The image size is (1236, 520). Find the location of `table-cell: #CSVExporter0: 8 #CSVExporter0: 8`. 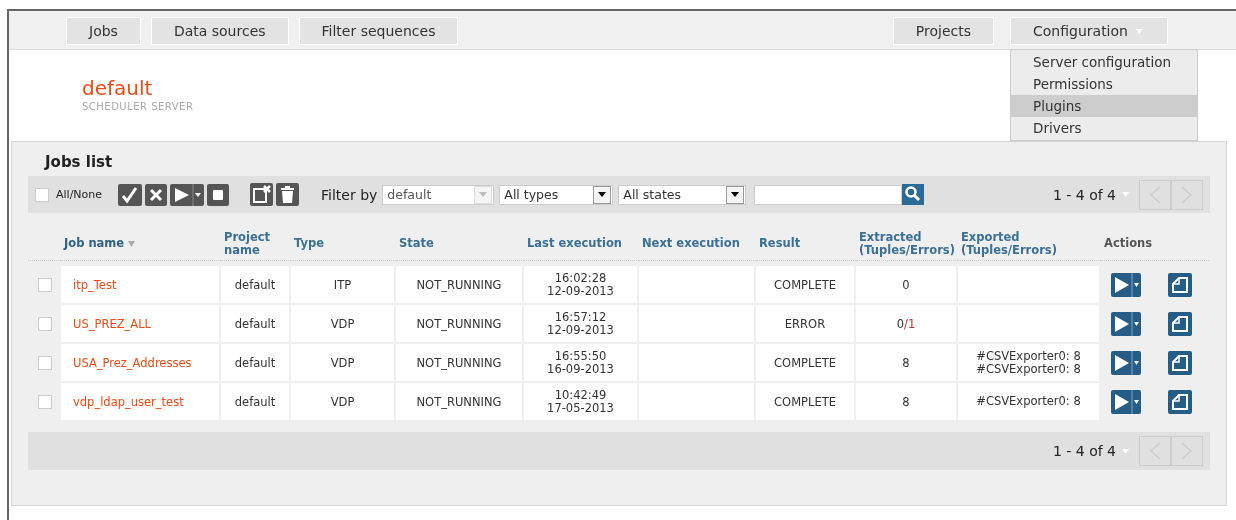

table-cell: #CSVExporter0: 8 #CSVExporter0: 8 is located at coordinates (1028, 362).